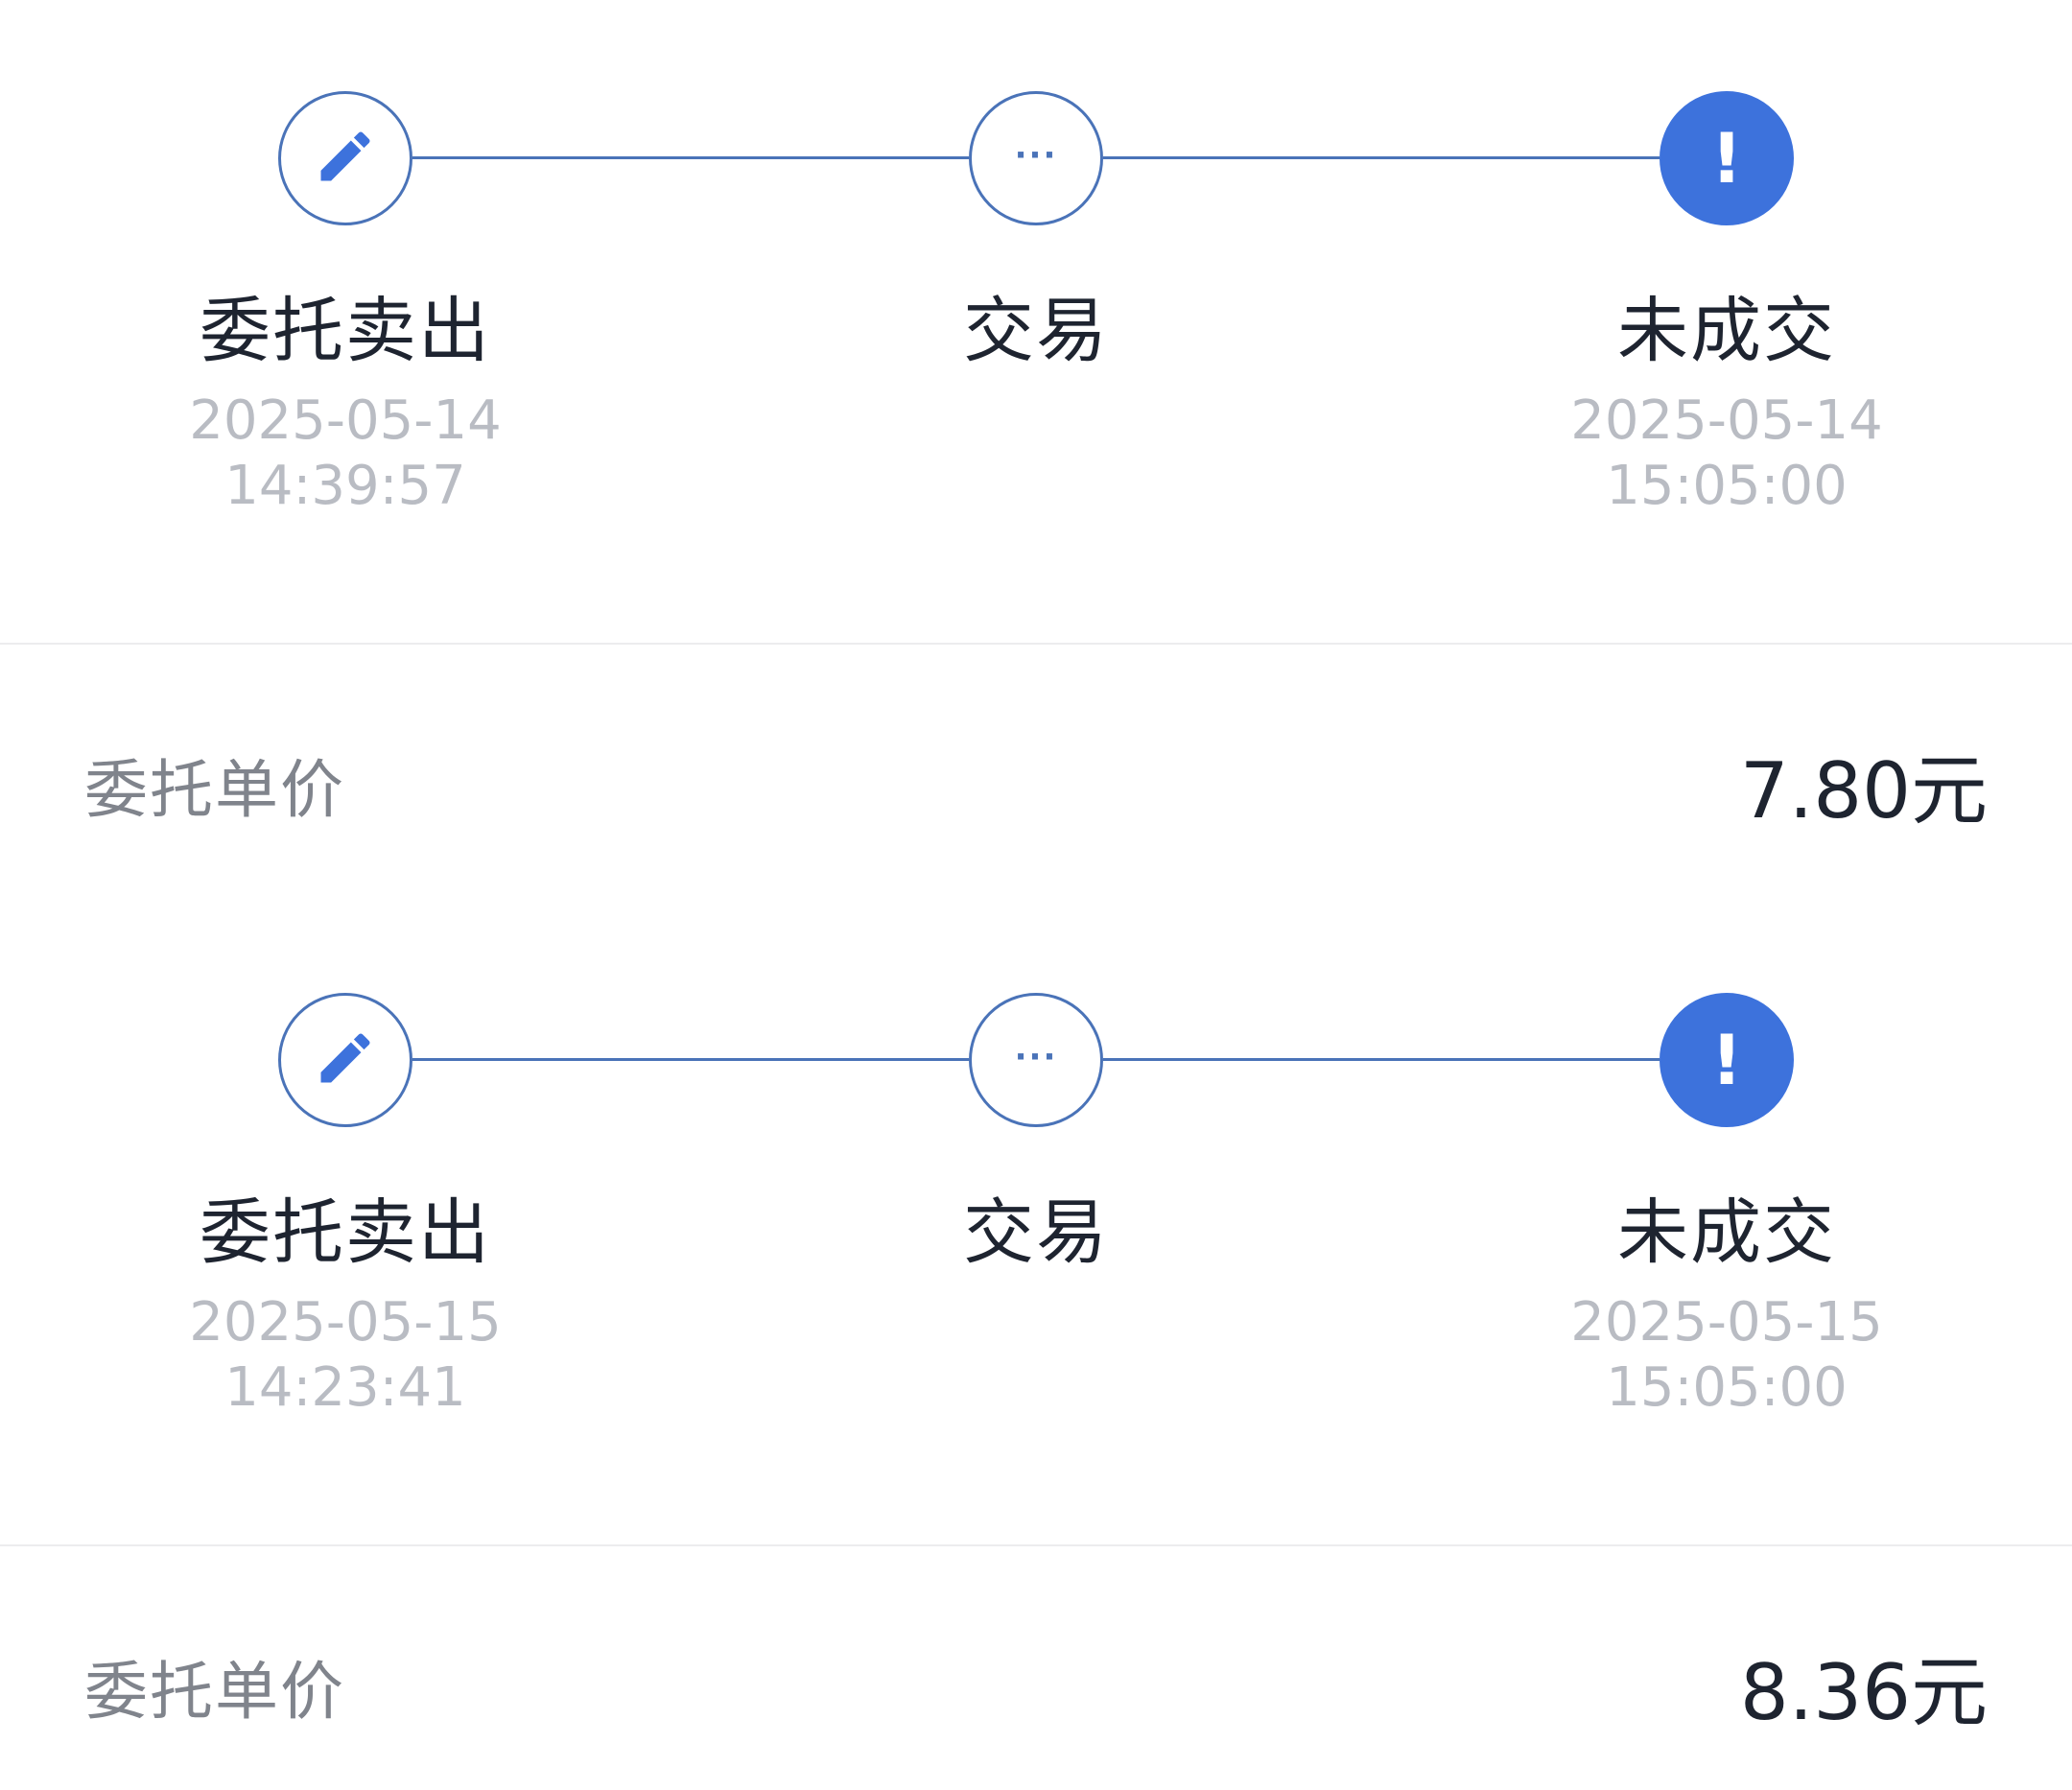 The height and width of the screenshot is (1790, 2072). Describe the element at coordinates (1863, 1692) in the screenshot. I see `entrust-price-value: 8.36元` at that location.